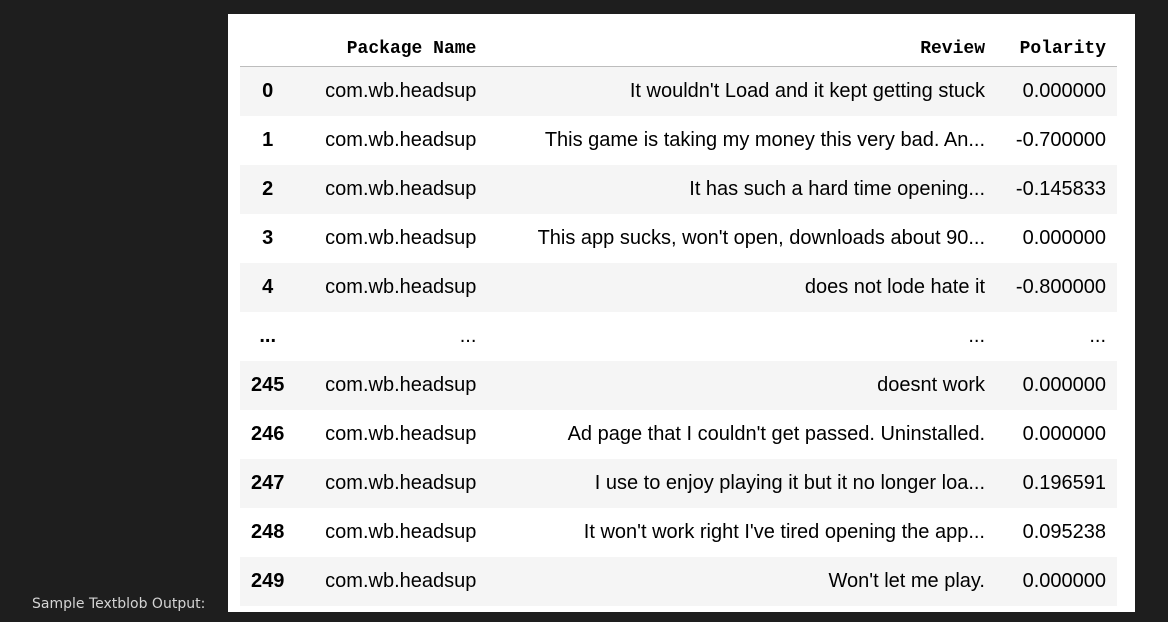 The width and height of the screenshot is (1168, 622). What do you see at coordinates (119, 604) in the screenshot?
I see `output-caption: Sample Textblob Output:` at bounding box center [119, 604].